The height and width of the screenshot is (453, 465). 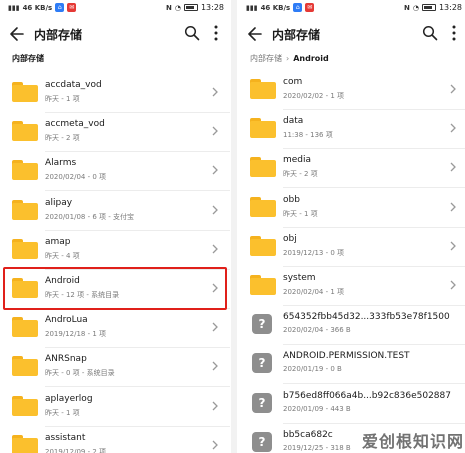 I want to click on list-item: amap 昨天 - 4 项, so click(x=115, y=250).